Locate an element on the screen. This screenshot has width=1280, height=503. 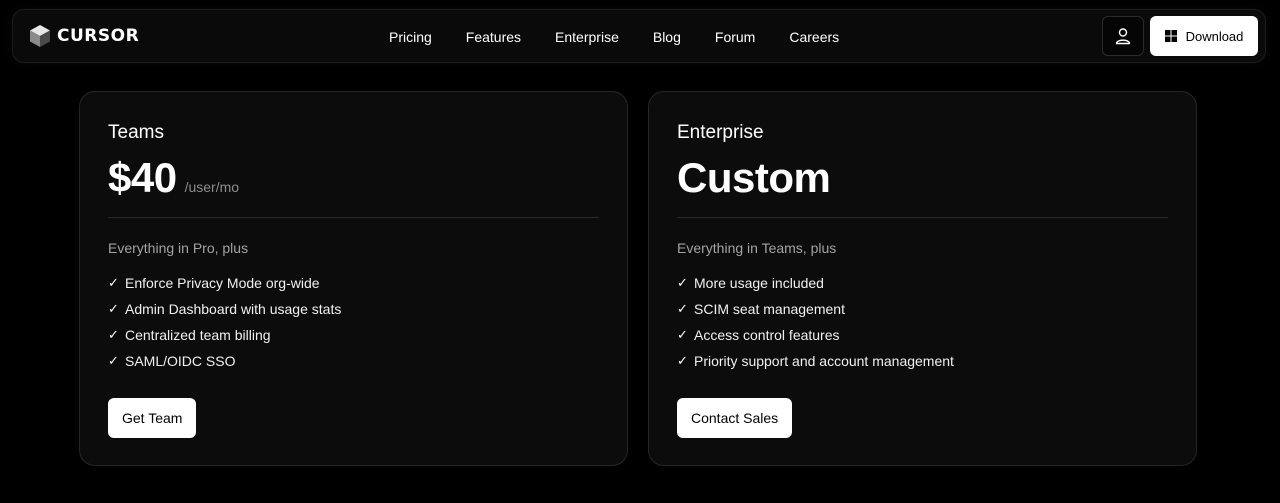
feature-item: ✓ Priority support and account management is located at coordinates (815, 361).